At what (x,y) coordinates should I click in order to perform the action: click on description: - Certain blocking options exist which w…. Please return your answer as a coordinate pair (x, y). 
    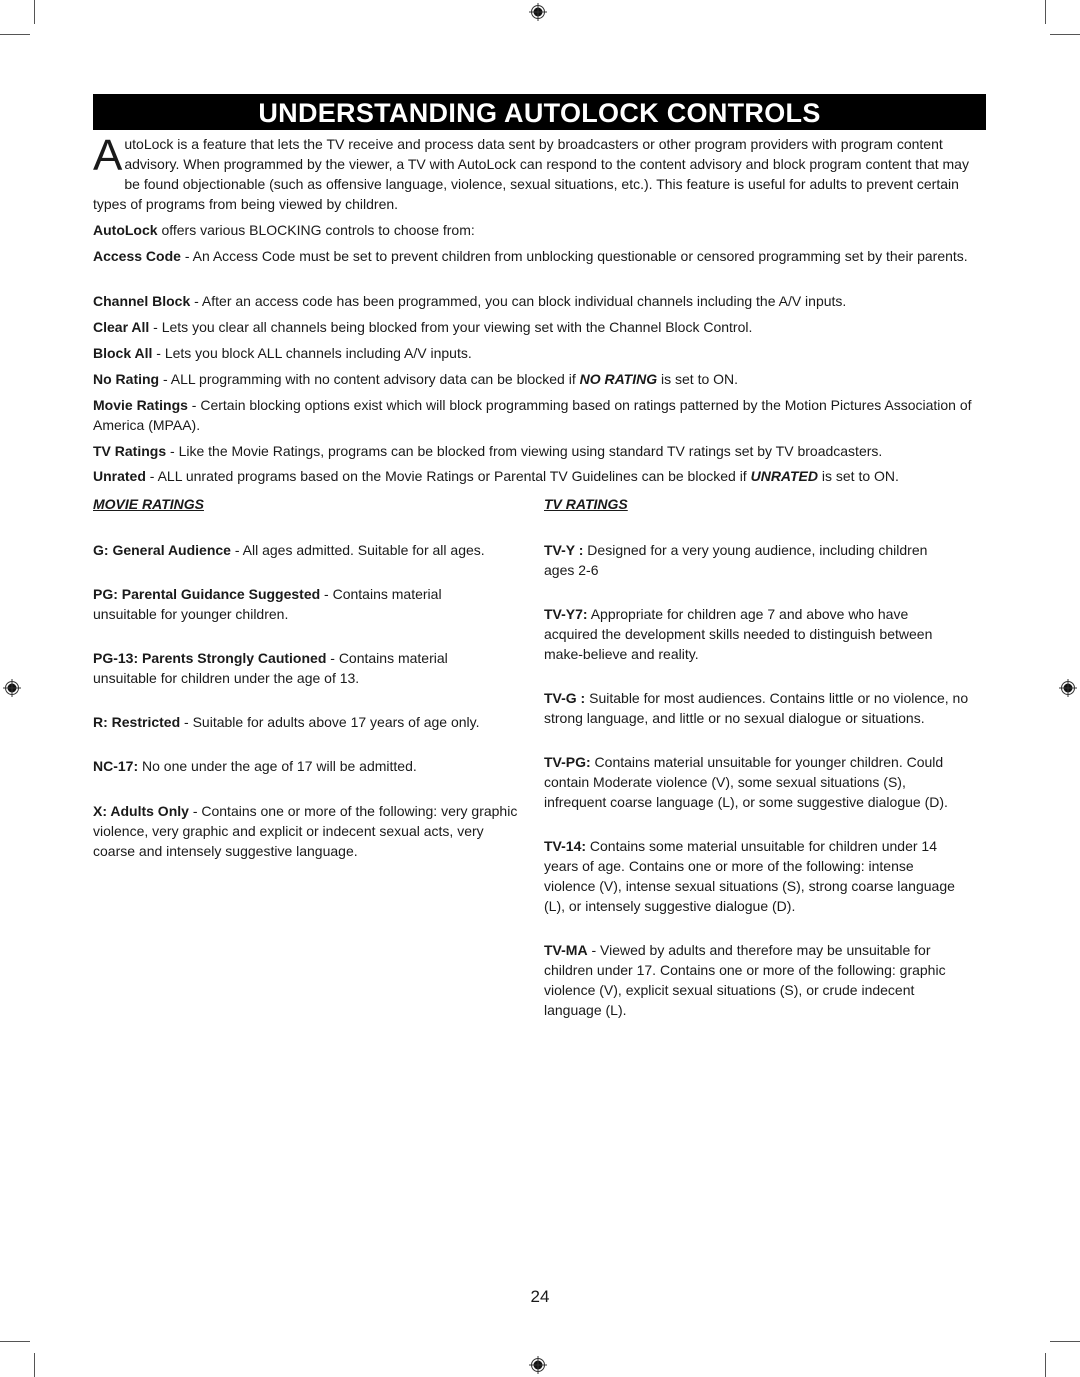
    Looking at the image, I should click on (532, 415).